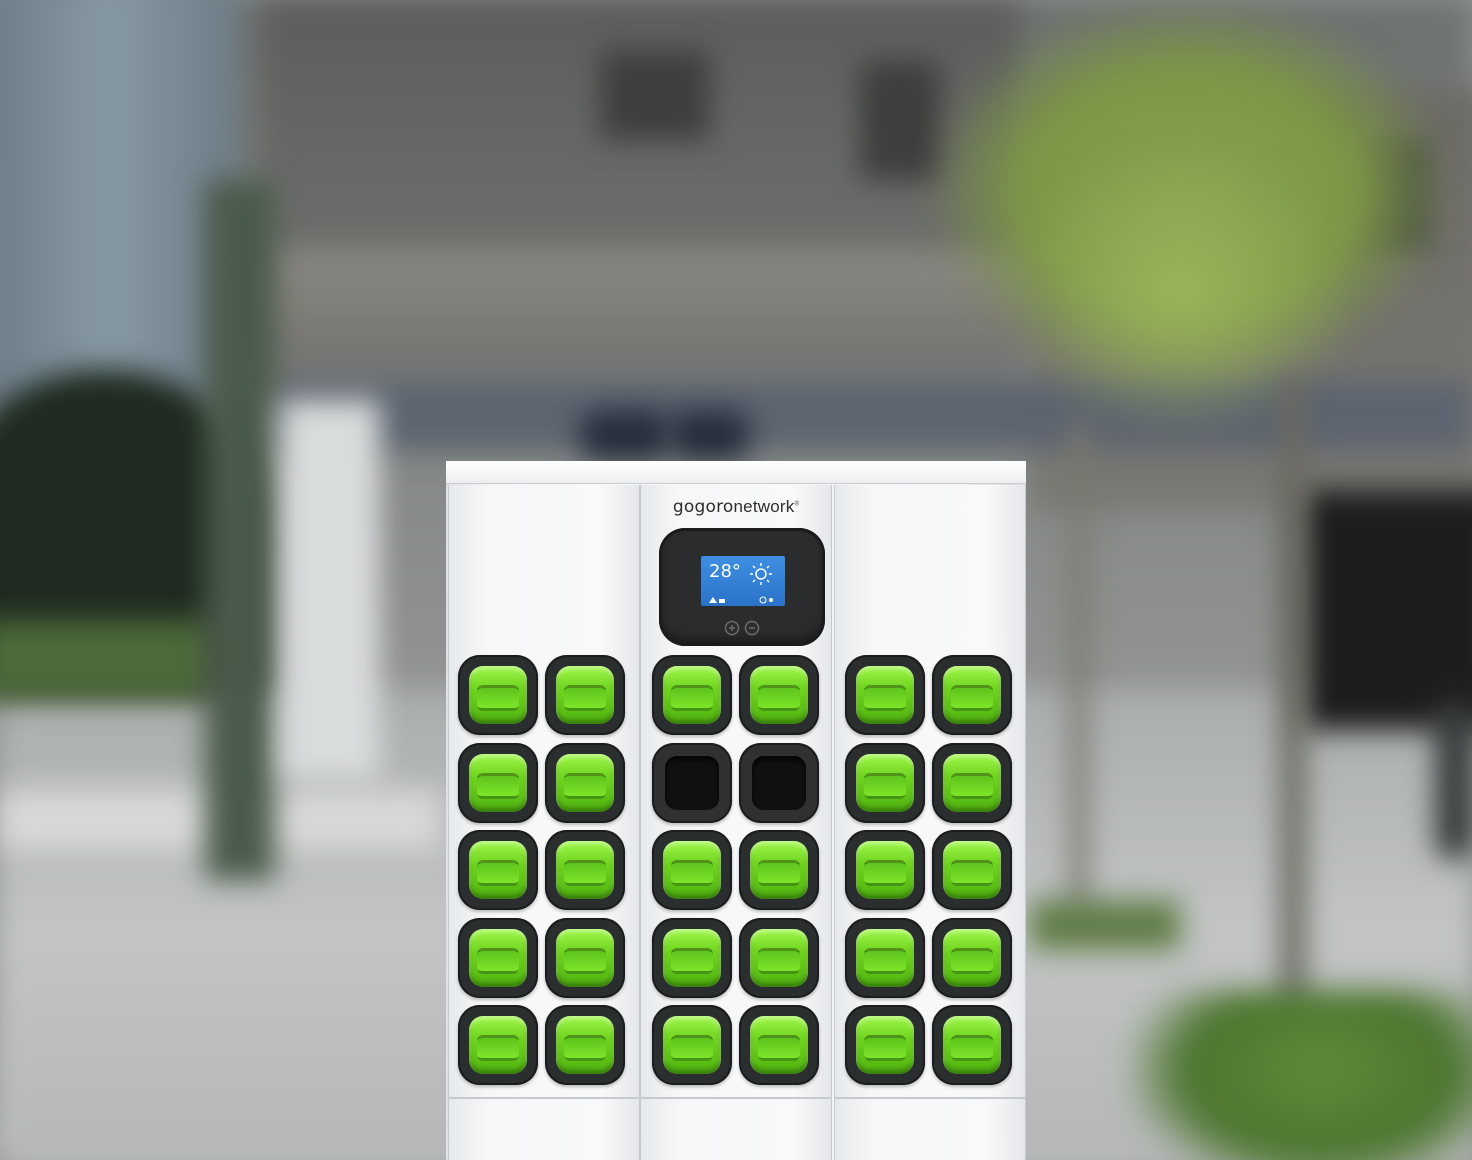 This screenshot has height=1160, width=1472. Describe the element at coordinates (764, 506) in the screenshot. I see `brand-suffix: network` at that location.